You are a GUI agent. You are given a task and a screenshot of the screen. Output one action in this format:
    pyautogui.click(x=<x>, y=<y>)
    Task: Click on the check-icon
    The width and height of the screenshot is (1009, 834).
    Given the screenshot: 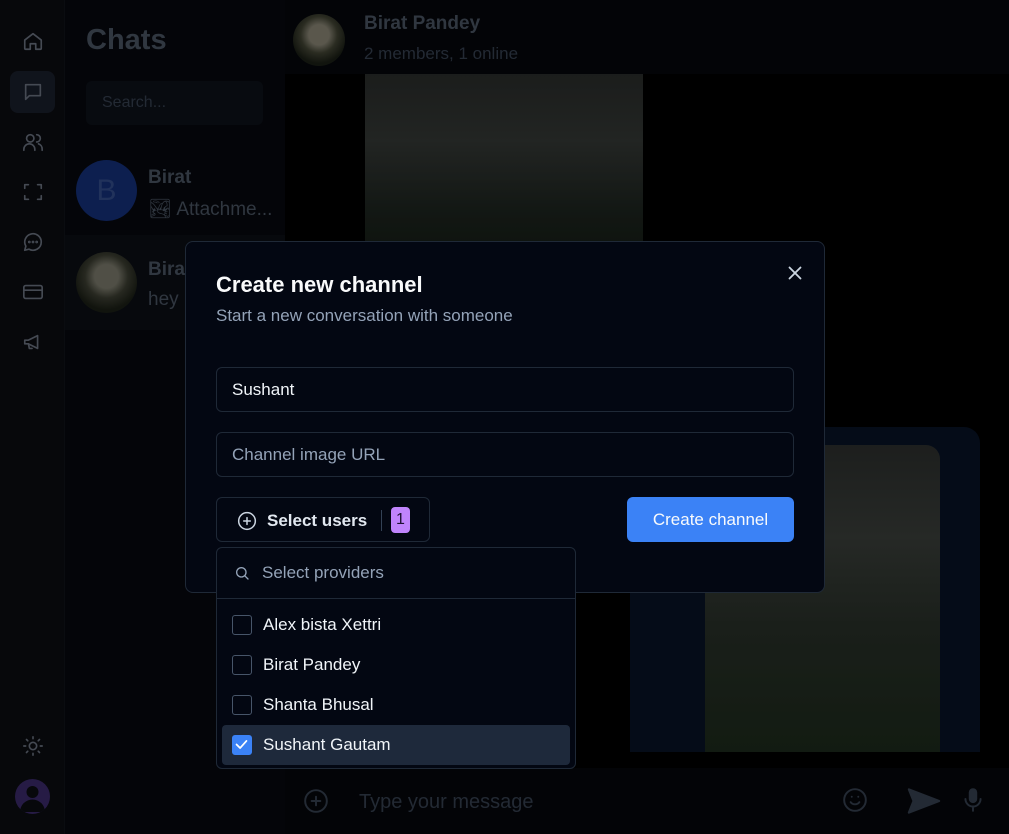 What is the action you would take?
    pyautogui.click(x=241, y=744)
    